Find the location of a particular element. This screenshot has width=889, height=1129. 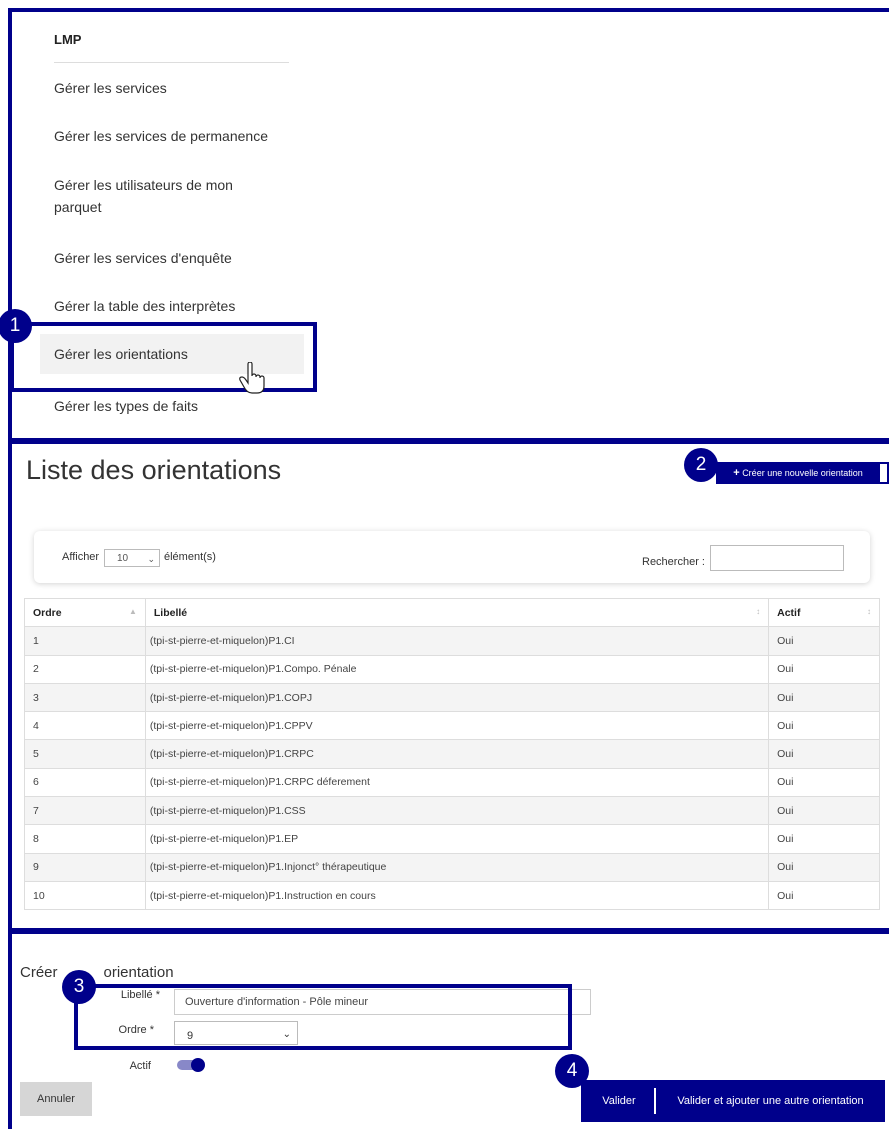

validate-and-add-button: Valider et ajouter une autre orientation is located at coordinates (770, 1101).